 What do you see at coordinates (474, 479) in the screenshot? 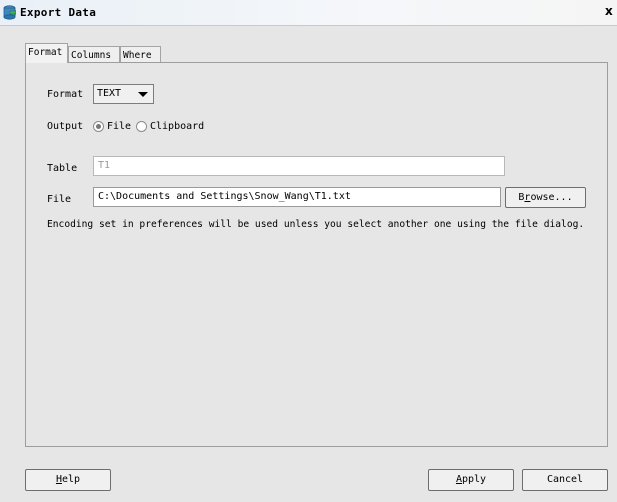
I see `apply-label-rest: pply` at bounding box center [474, 479].